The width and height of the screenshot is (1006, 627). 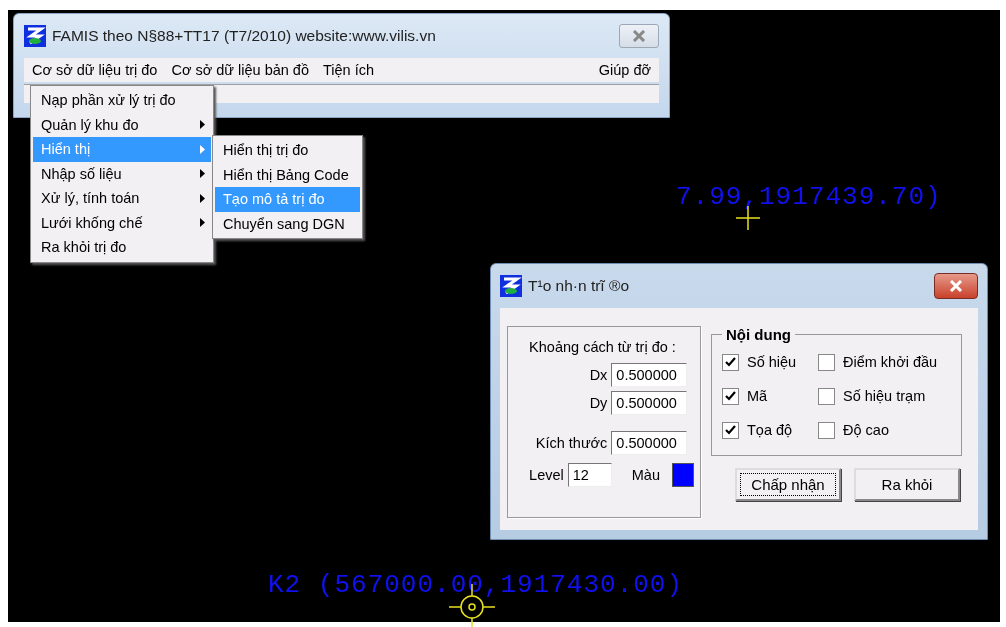 What do you see at coordinates (884, 396) in the screenshot?
I see `checkbox-label: Số hiệu trạm` at bounding box center [884, 396].